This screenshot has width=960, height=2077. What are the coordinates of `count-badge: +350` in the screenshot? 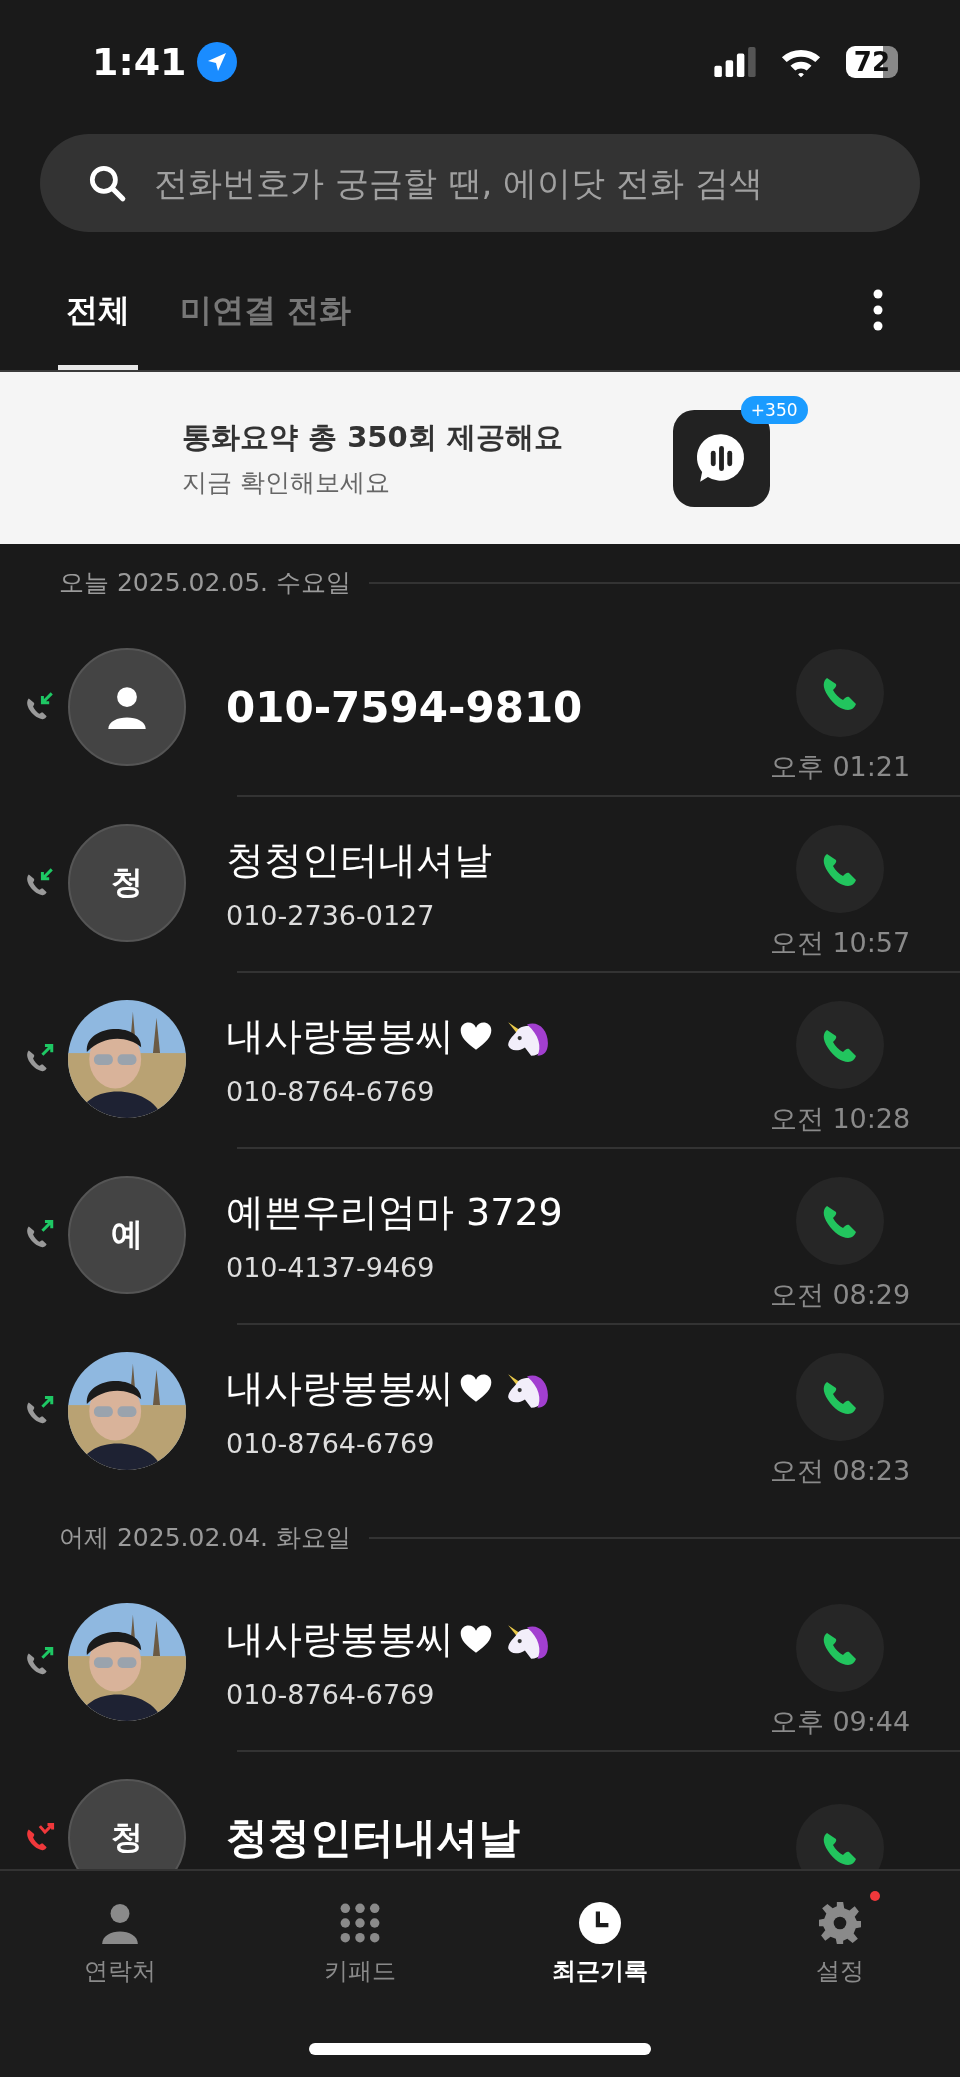 It's located at (774, 409).